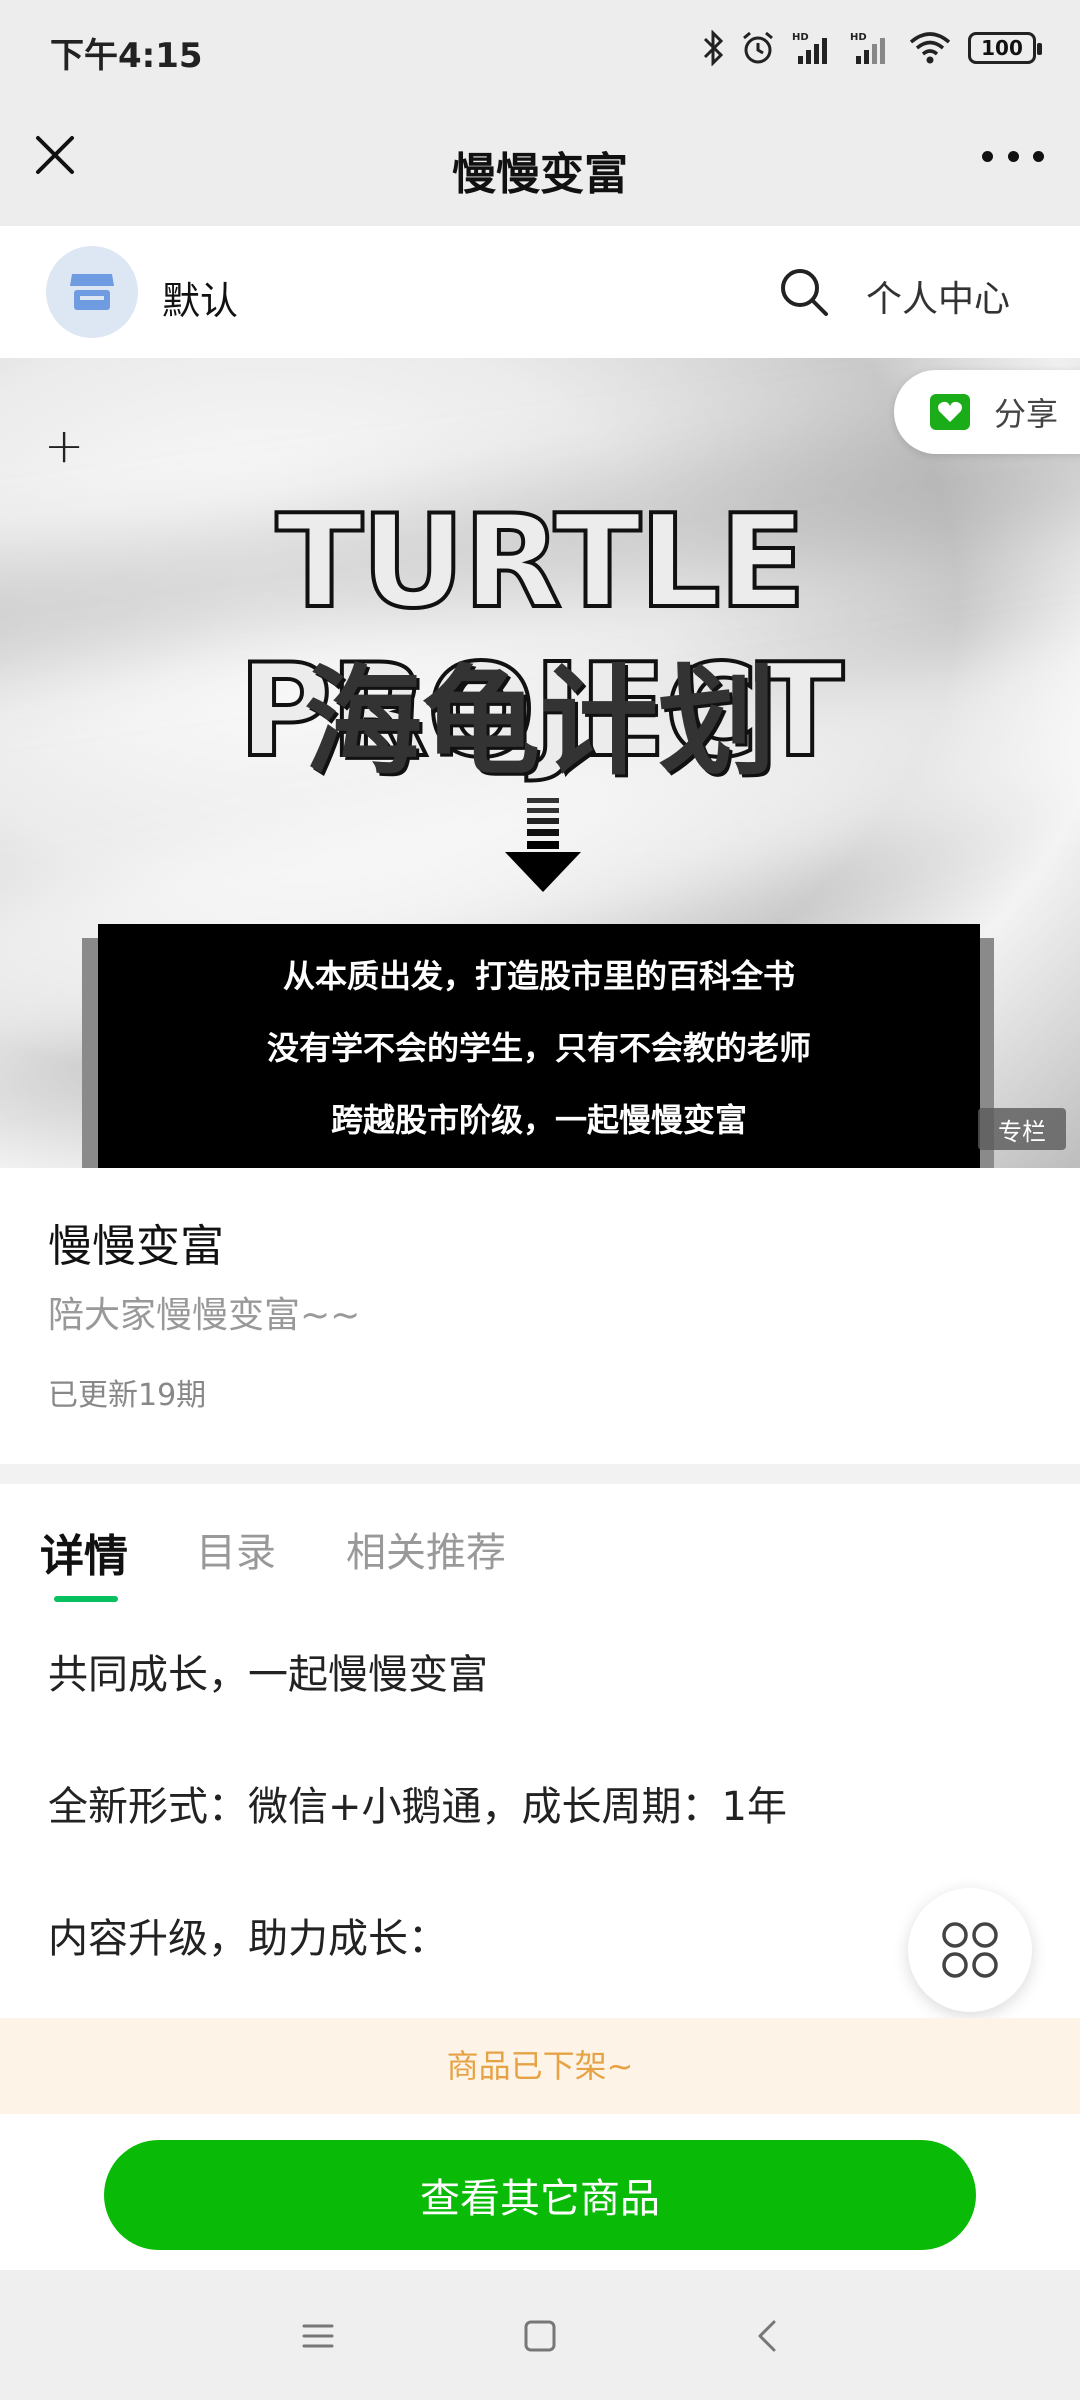  I want to click on more-options-icon, so click(1013, 156).